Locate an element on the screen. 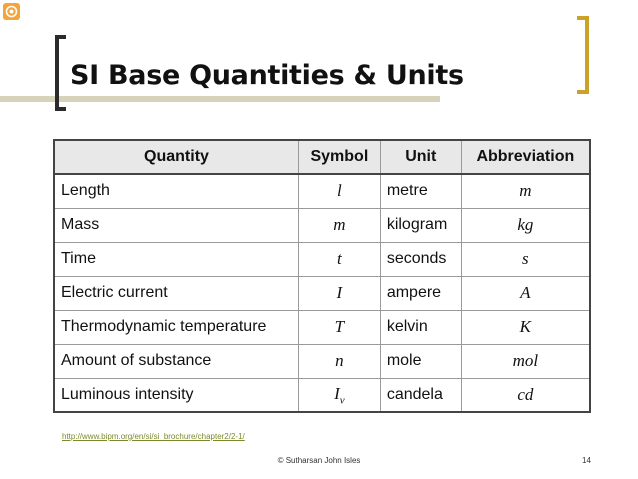 The height and width of the screenshot is (479, 638). symbol-cell: I is located at coordinates (339, 293).